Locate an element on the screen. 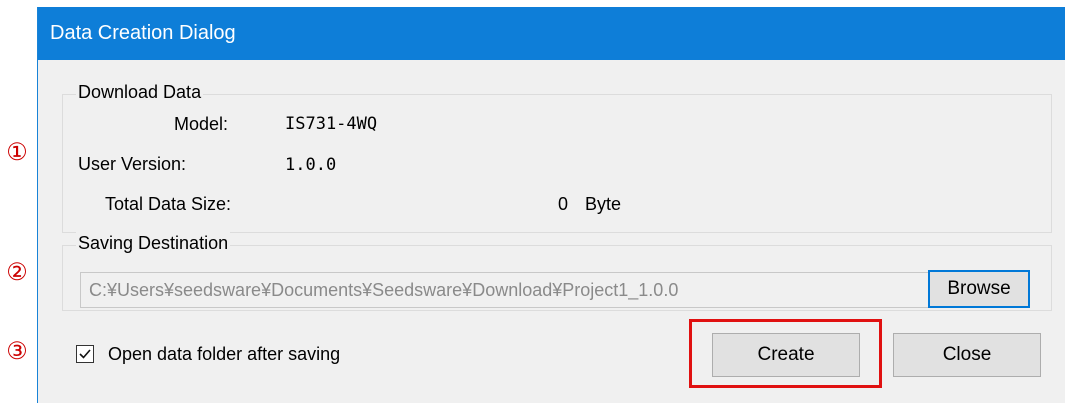 The width and height of the screenshot is (1065, 403). annotation-marker-1: ① is located at coordinates (17, 152).